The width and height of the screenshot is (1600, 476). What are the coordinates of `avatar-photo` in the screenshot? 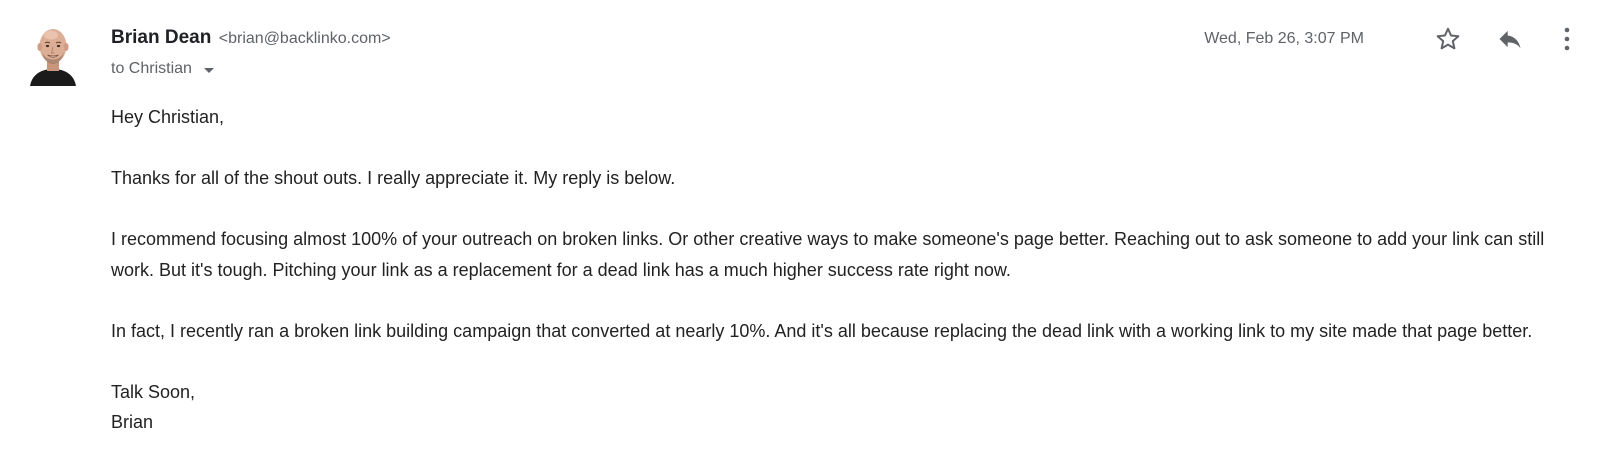 It's located at (53, 54).